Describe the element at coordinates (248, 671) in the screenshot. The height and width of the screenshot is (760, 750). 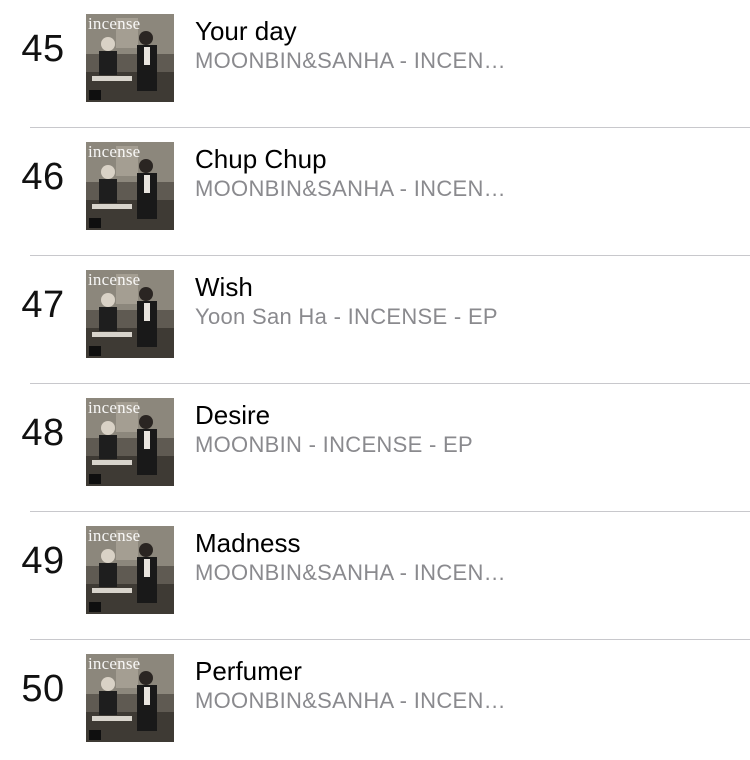
I see `song-title: Perfumer` at that location.